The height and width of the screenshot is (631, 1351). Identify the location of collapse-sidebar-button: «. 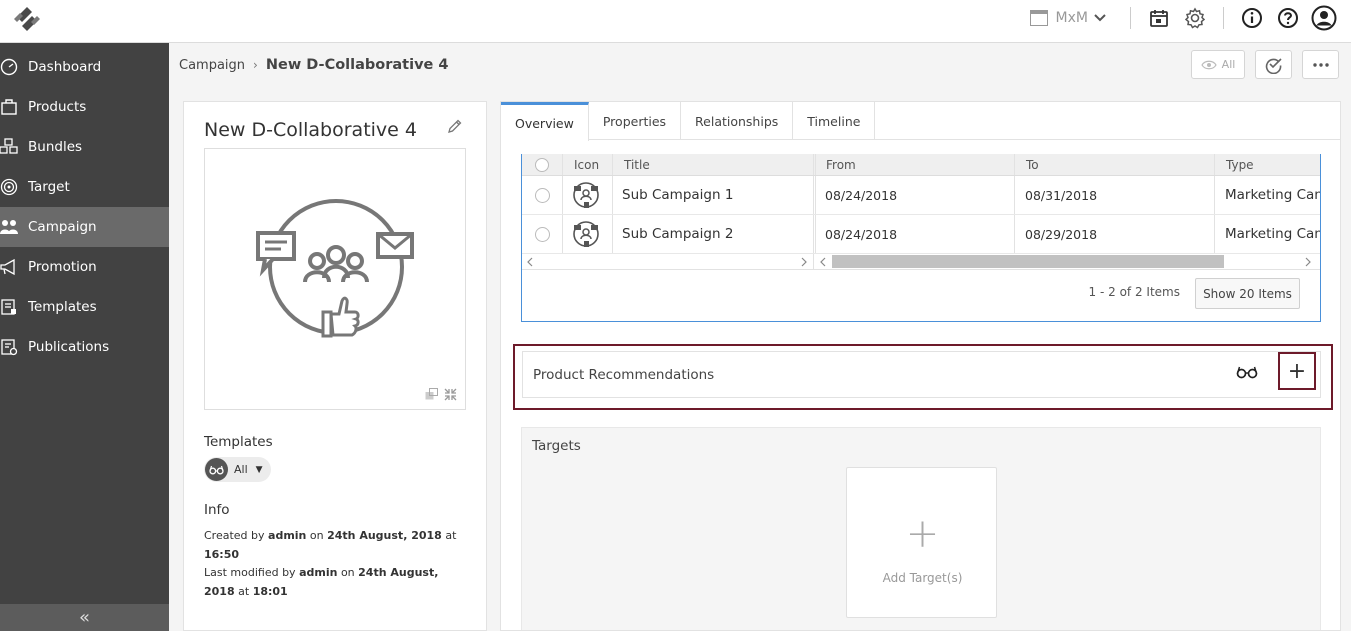
(84, 617).